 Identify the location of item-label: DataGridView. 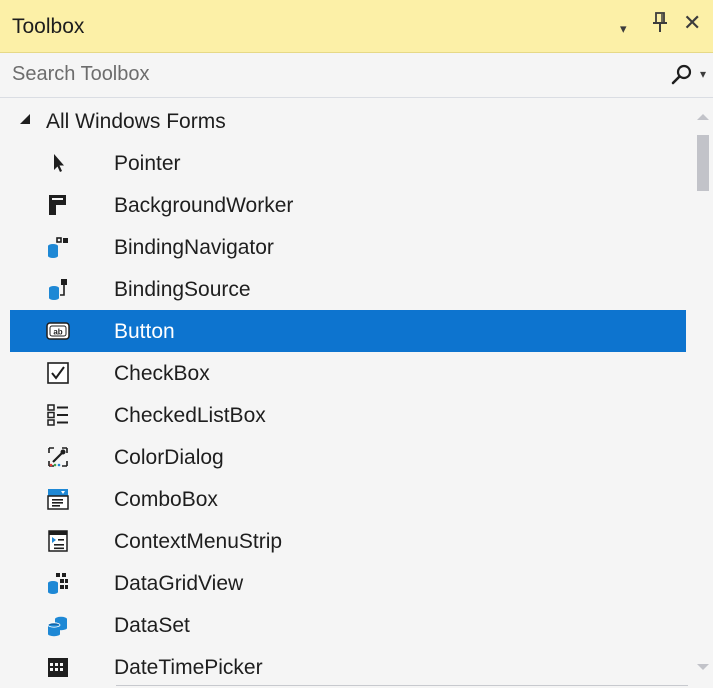
(179, 583).